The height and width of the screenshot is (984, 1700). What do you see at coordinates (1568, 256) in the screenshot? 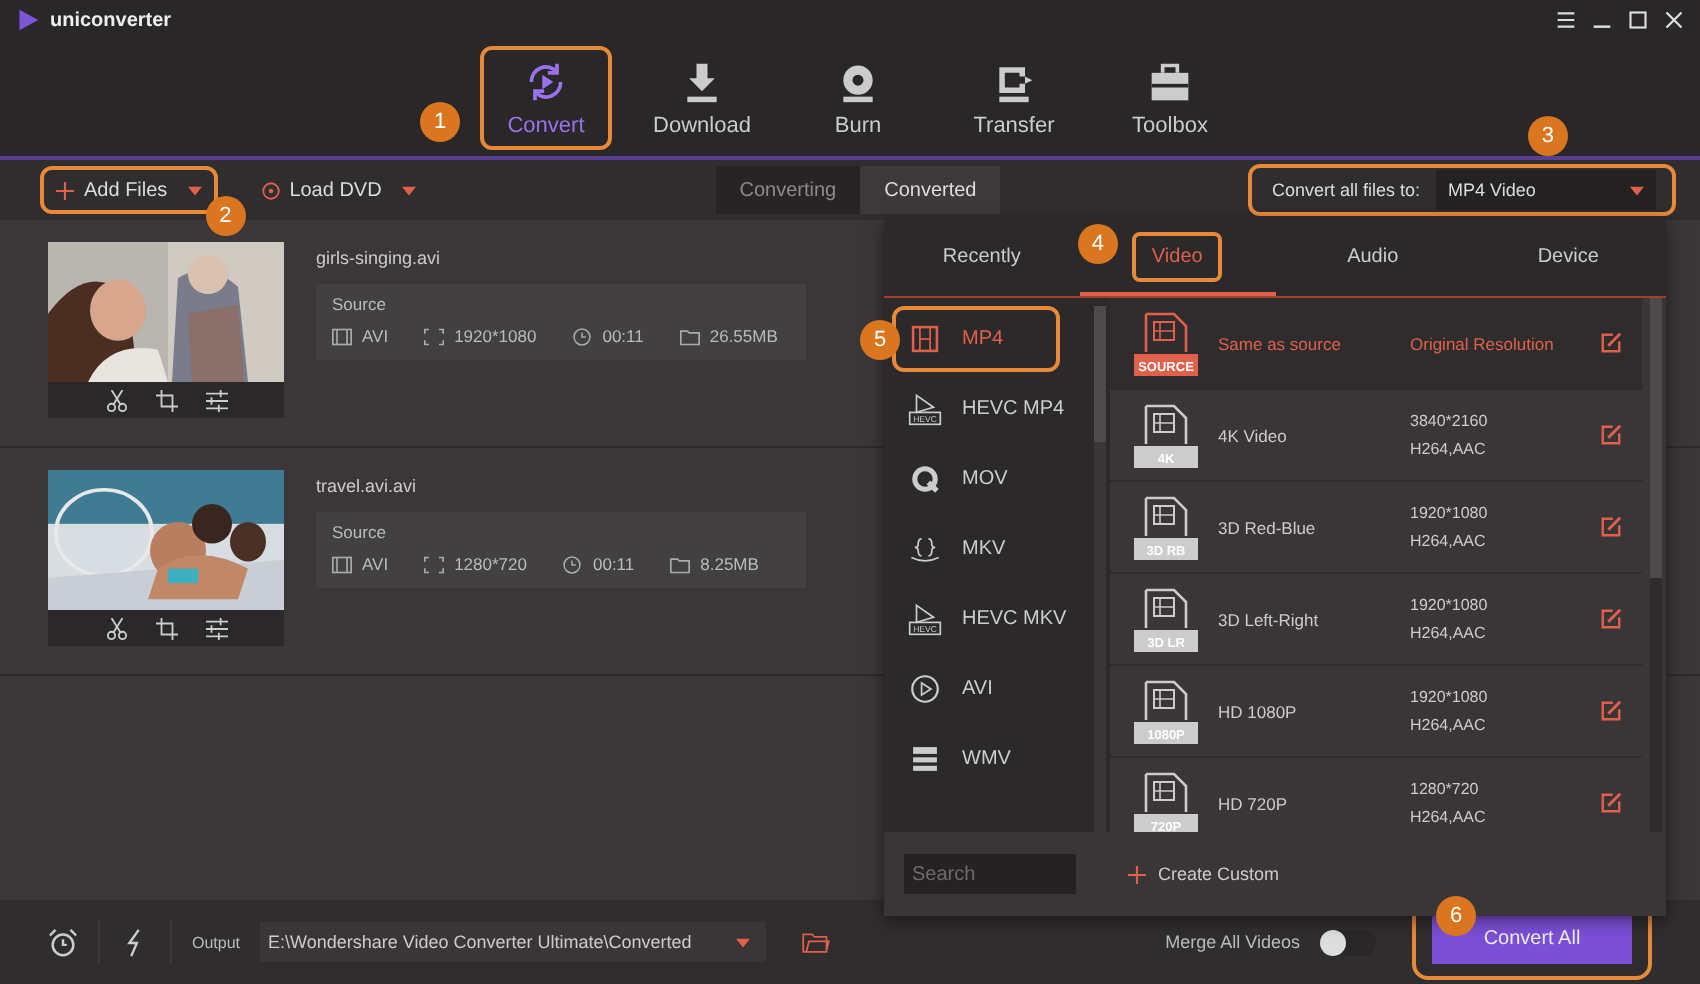
I see `format-tab: Device` at bounding box center [1568, 256].